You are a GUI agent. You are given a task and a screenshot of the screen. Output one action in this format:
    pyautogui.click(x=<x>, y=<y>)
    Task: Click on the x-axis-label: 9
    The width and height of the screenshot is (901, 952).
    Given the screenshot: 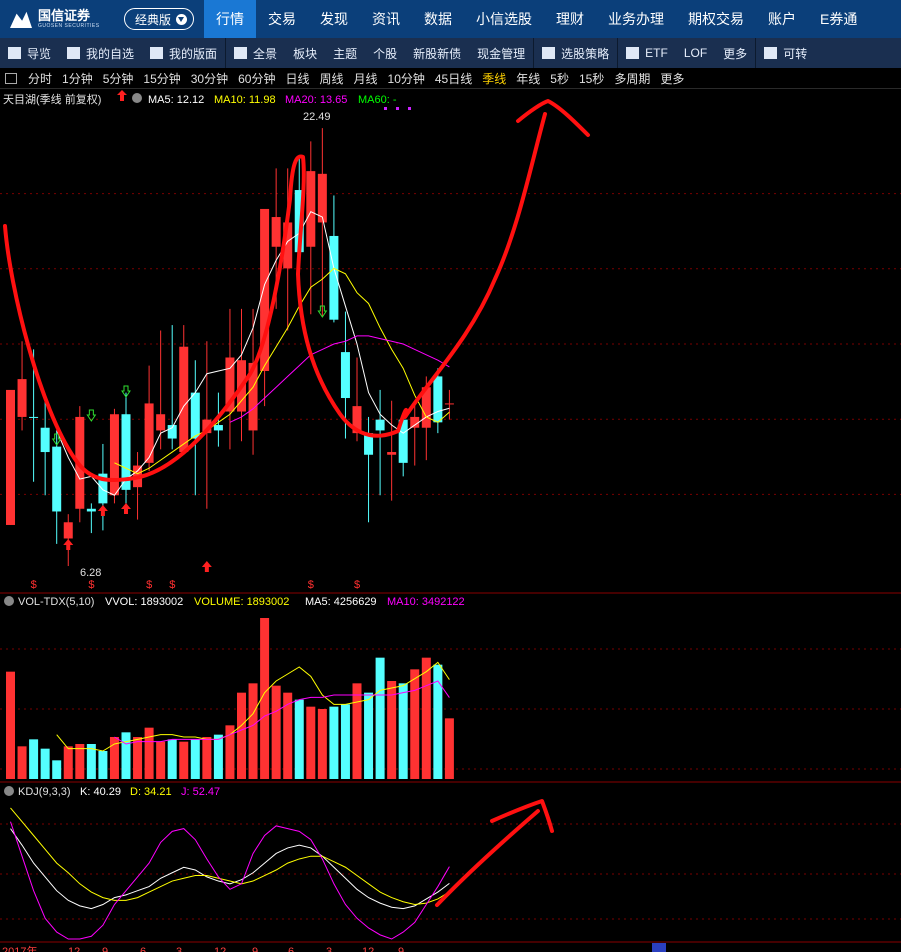 What is the action you would take?
    pyautogui.click(x=401, y=949)
    